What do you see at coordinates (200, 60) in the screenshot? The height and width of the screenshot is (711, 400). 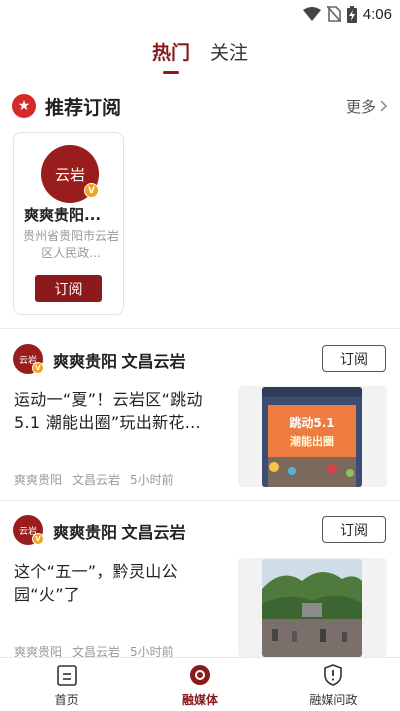 I see `top-tabs: 热门 关注` at bounding box center [200, 60].